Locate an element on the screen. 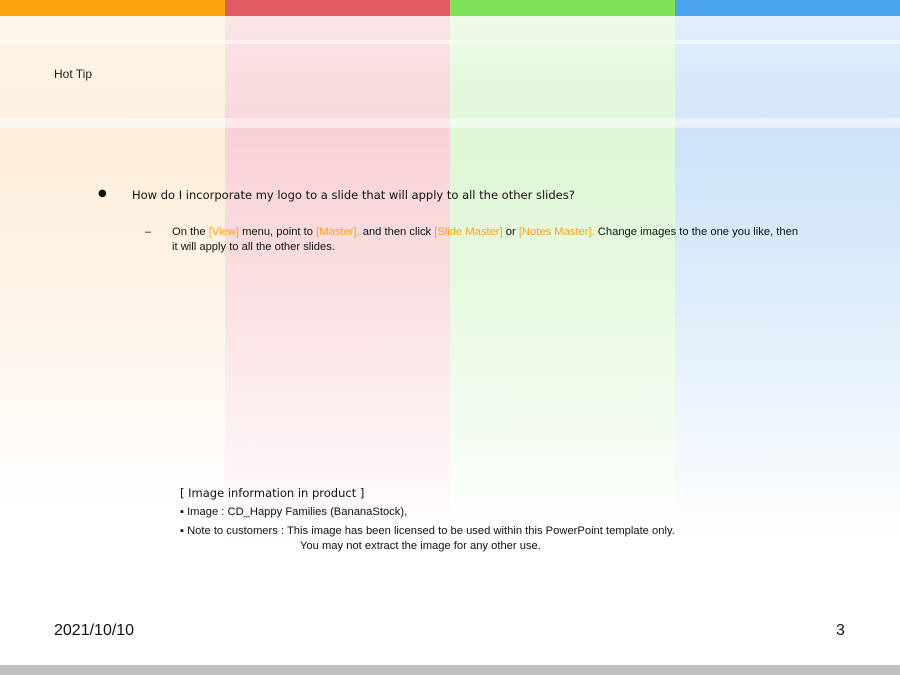 This screenshot has width=900, height=675. sub-text-1: On the is located at coordinates (190, 232).